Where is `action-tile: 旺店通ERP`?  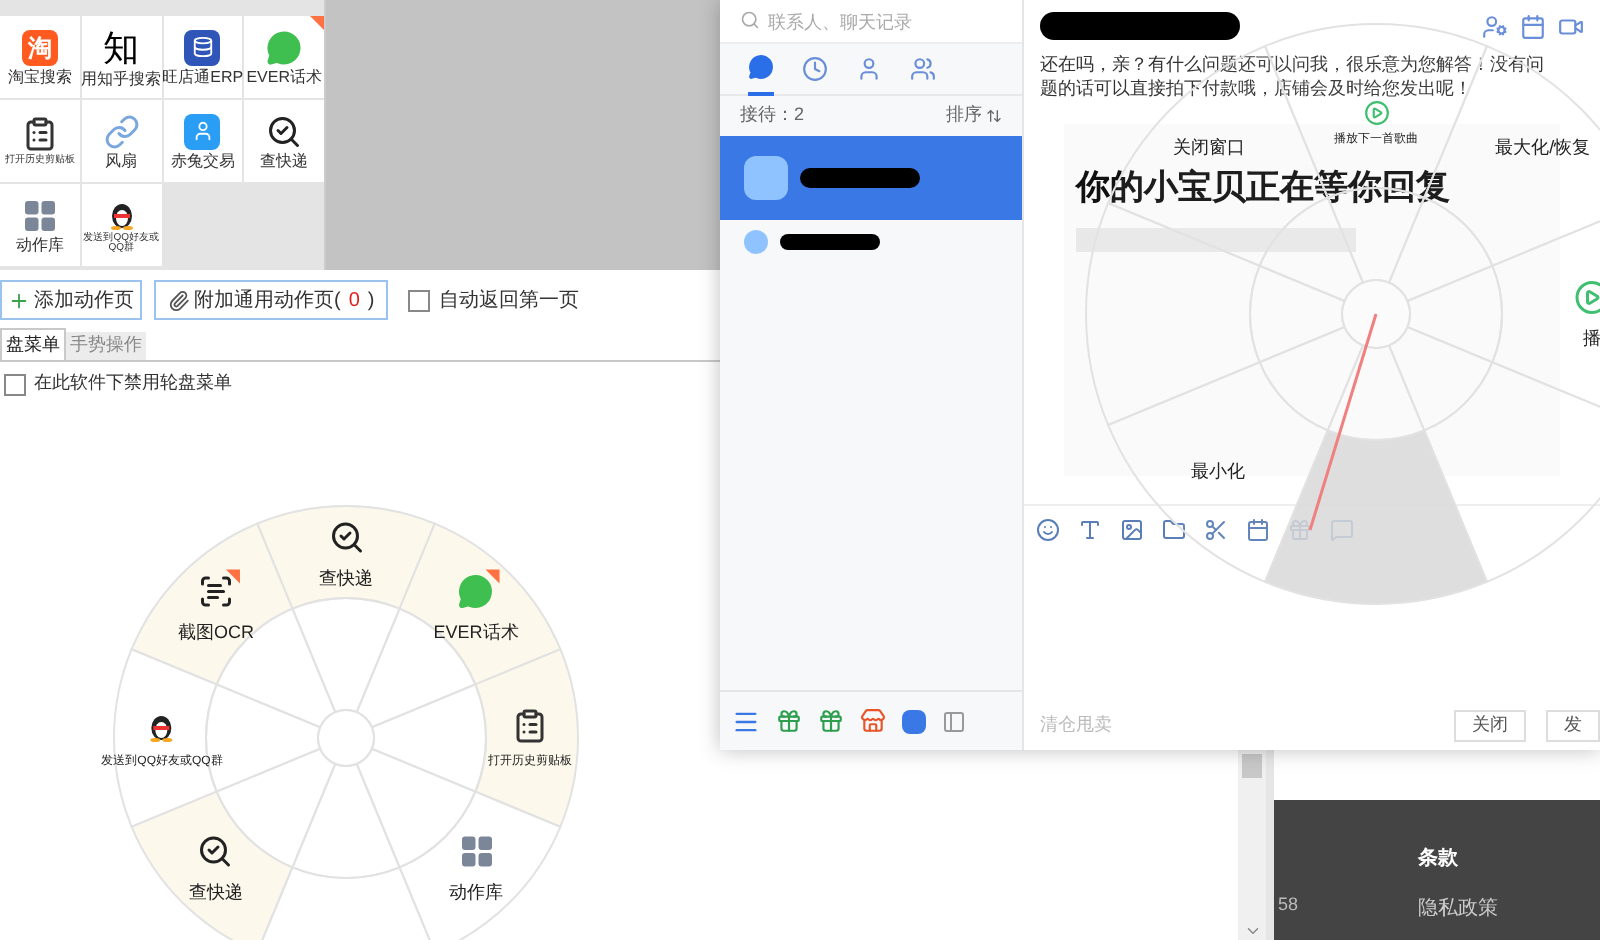
action-tile: 旺店通ERP is located at coordinates (203, 57).